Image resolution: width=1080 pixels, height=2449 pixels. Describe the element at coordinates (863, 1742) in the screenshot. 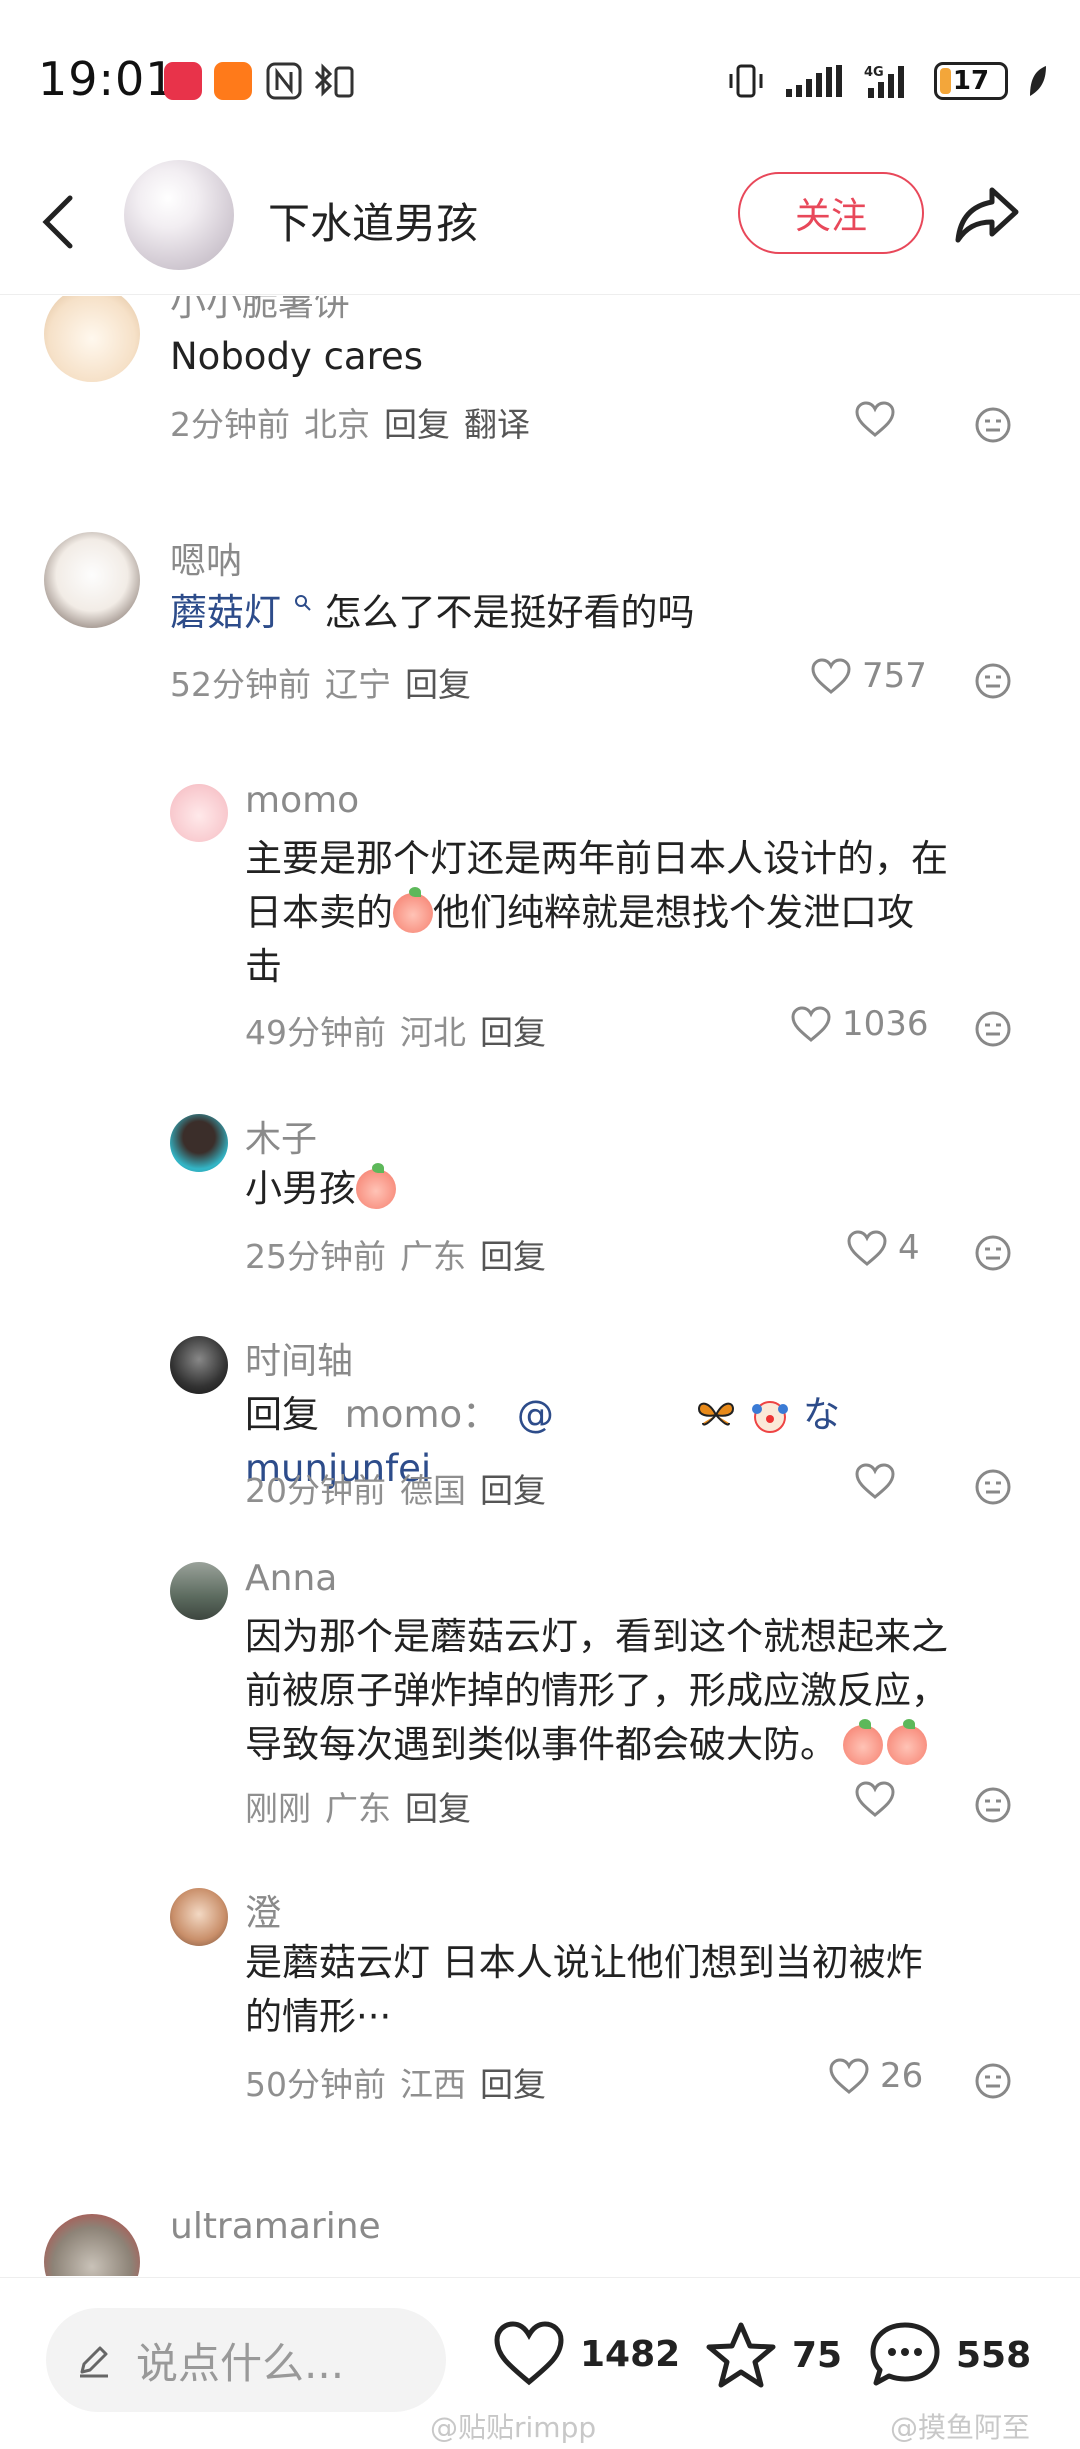

I see `crying-peach-emoji` at that location.